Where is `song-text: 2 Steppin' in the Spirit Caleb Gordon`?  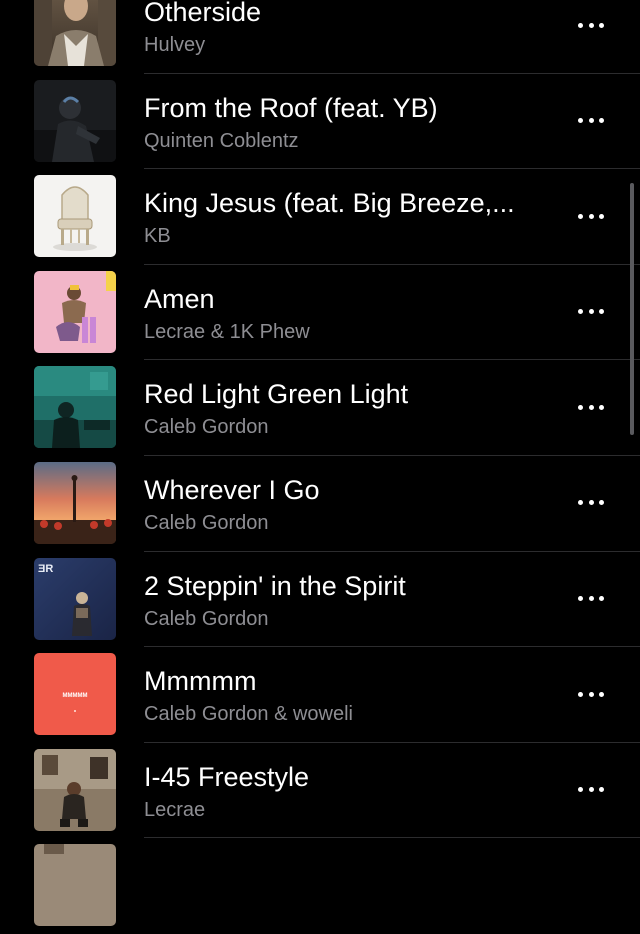 song-text: 2 Steppin' in the Spirit Caleb Gordon is located at coordinates (349, 599).